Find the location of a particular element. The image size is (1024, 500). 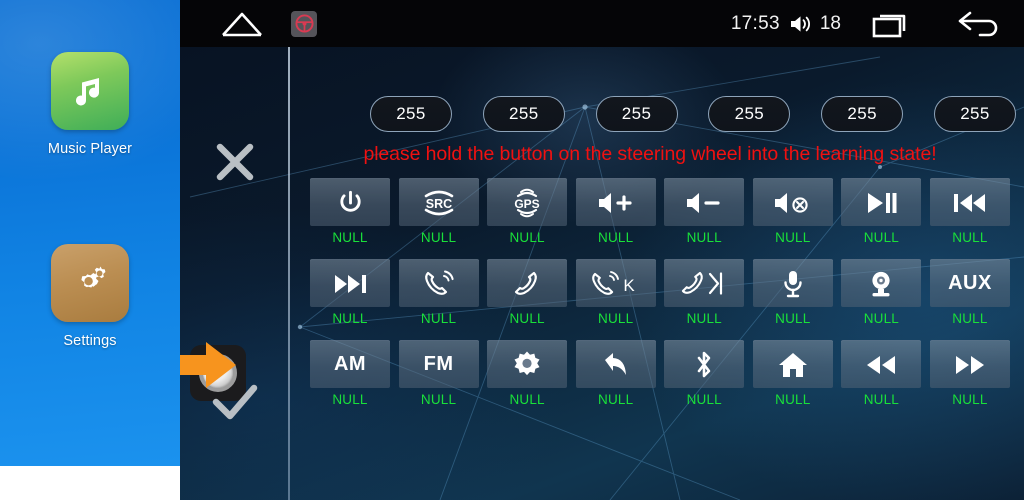

call-end-icon is located at coordinates (527, 283).